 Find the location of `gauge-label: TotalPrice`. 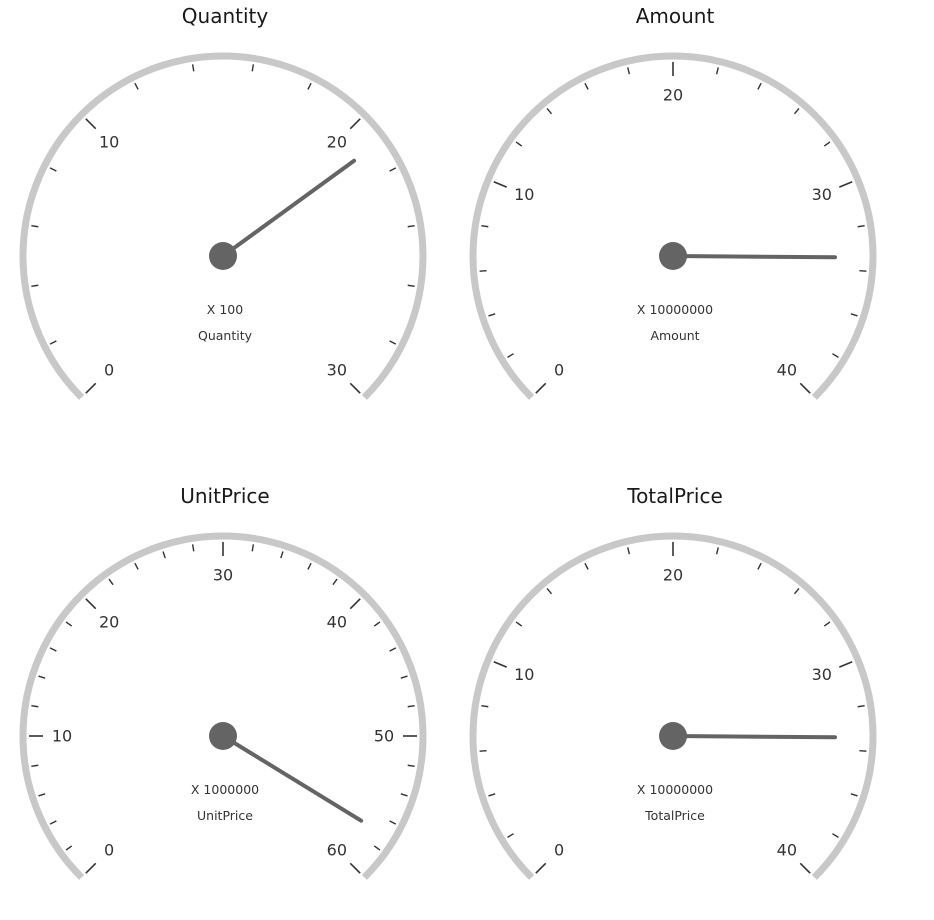

gauge-label: TotalPrice is located at coordinates (675, 815).